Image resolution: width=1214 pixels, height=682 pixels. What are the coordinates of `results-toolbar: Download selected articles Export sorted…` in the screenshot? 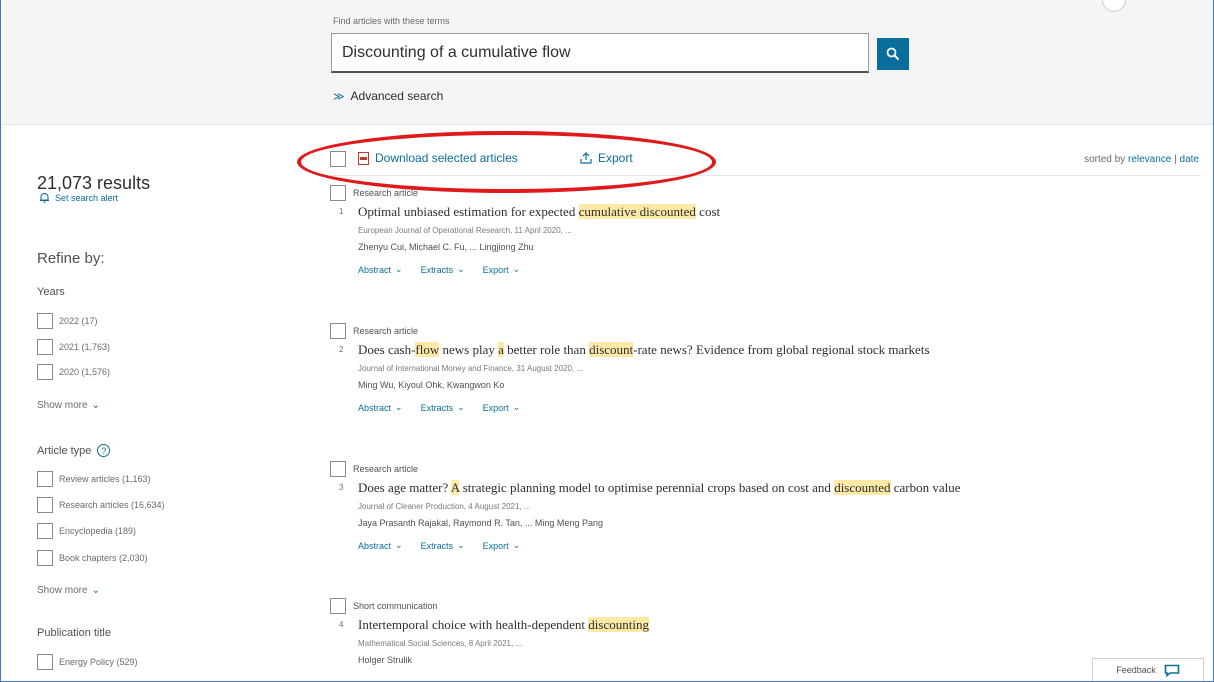 It's located at (765, 161).